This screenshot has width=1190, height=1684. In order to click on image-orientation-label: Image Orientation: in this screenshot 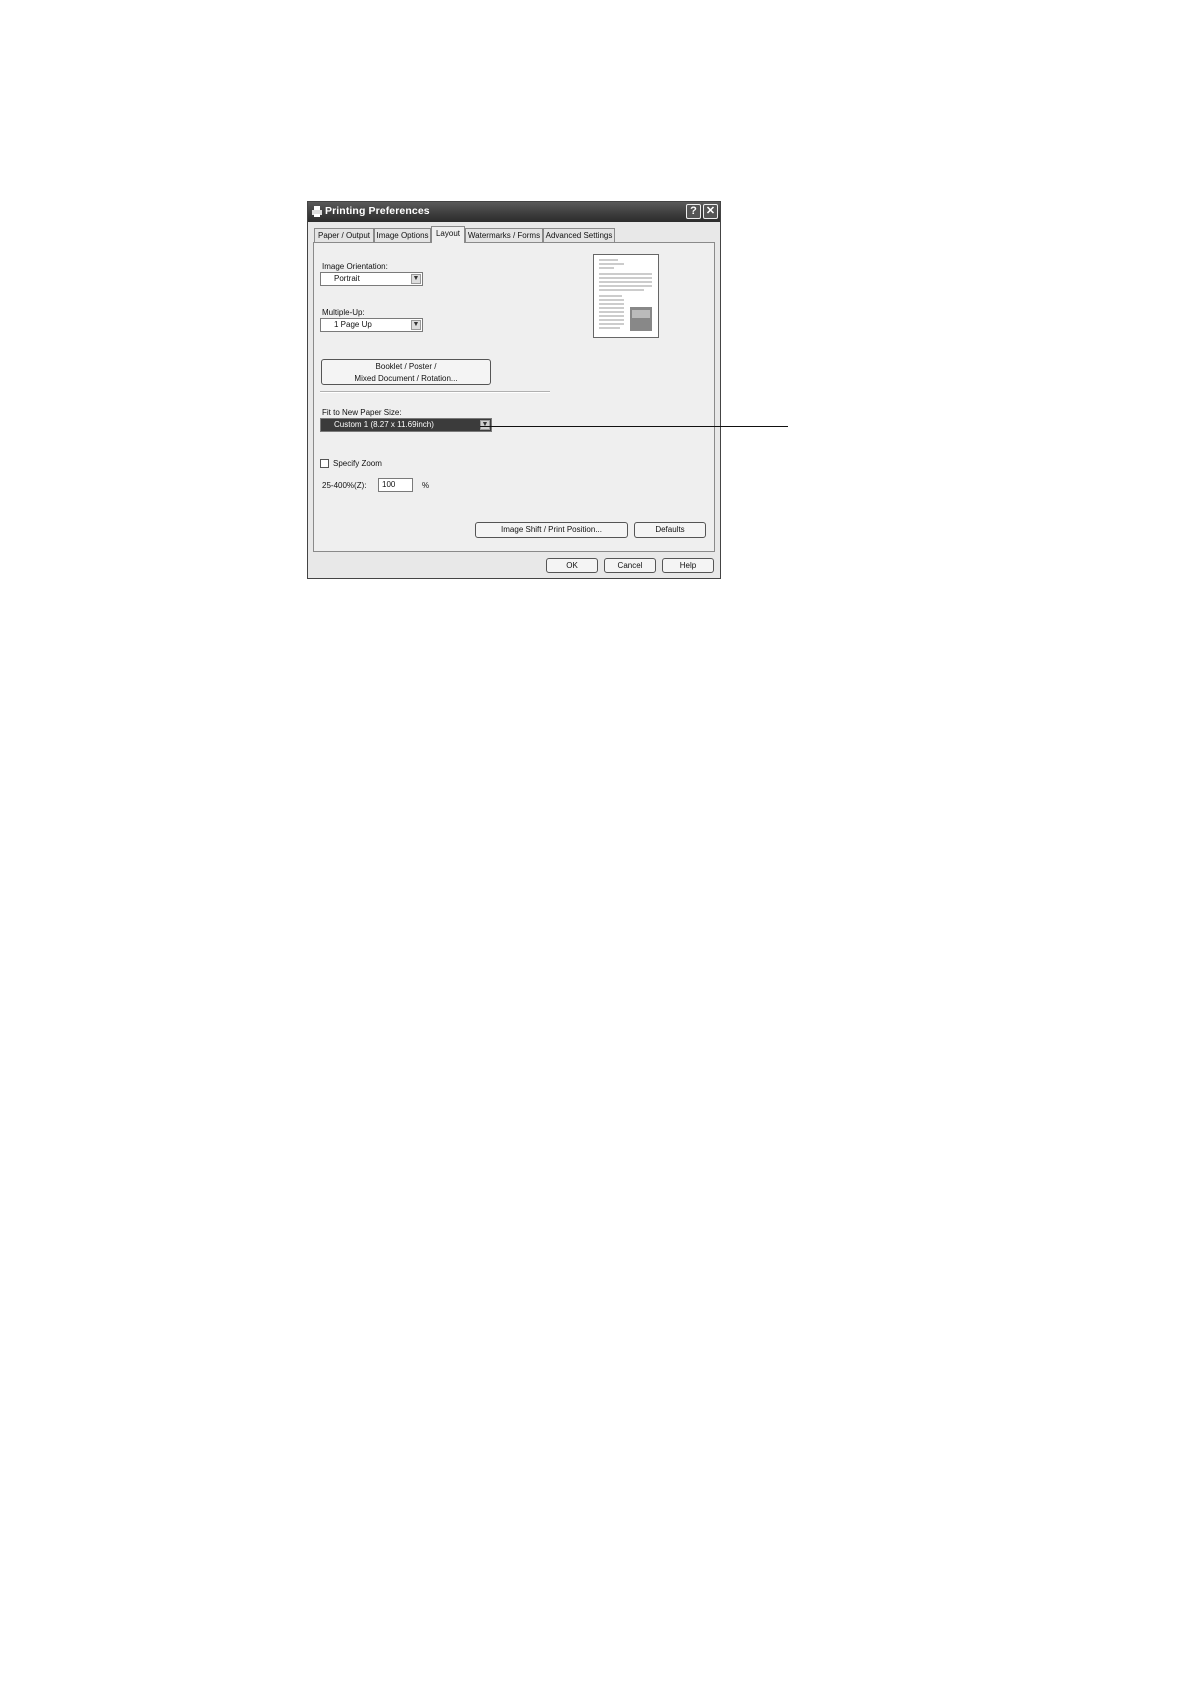, I will do `click(355, 266)`.